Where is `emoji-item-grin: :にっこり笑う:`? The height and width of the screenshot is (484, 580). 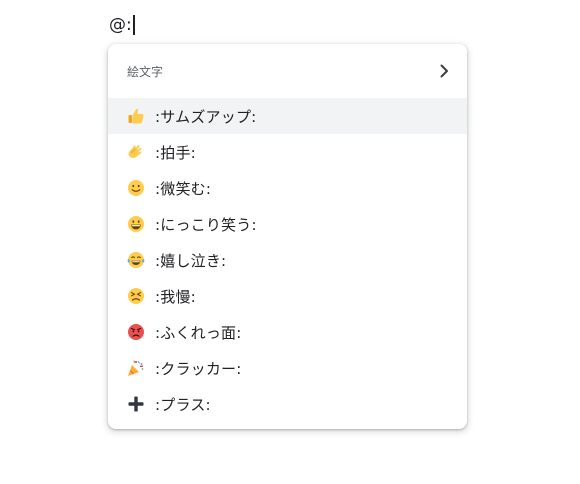 emoji-item-grin: :にっこり笑う: is located at coordinates (287, 224).